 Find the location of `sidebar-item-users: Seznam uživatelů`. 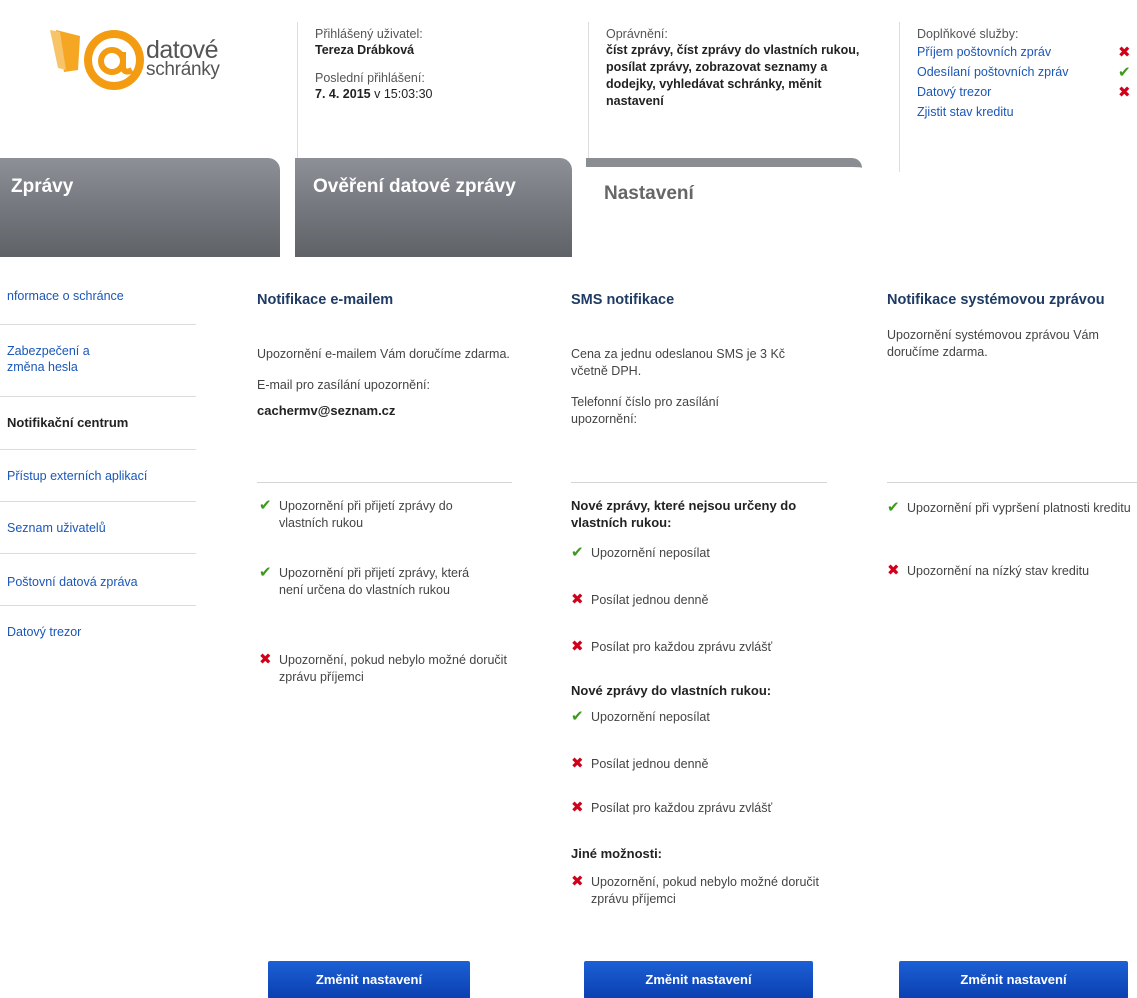

sidebar-item-users: Seznam uživatelů is located at coordinates (98, 528).